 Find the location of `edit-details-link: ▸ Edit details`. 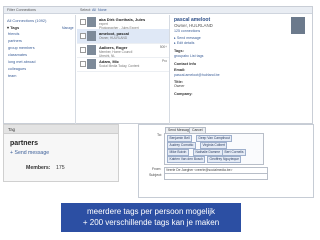

edit-details-link: ▸ Edit details is located at coordinates (184, 43).